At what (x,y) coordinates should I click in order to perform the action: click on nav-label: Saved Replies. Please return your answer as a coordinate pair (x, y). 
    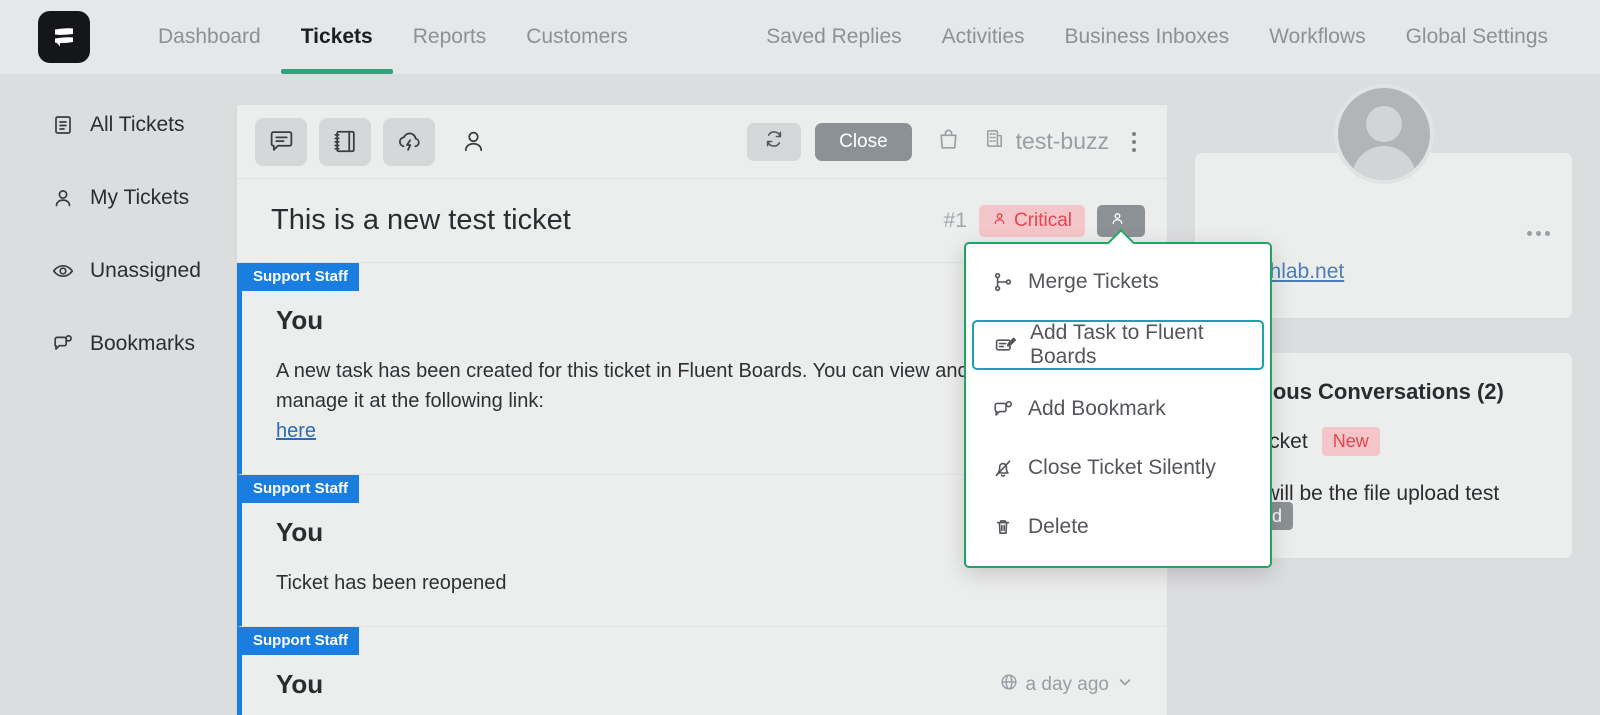
    Looking at the image, I should click on (834, 36).